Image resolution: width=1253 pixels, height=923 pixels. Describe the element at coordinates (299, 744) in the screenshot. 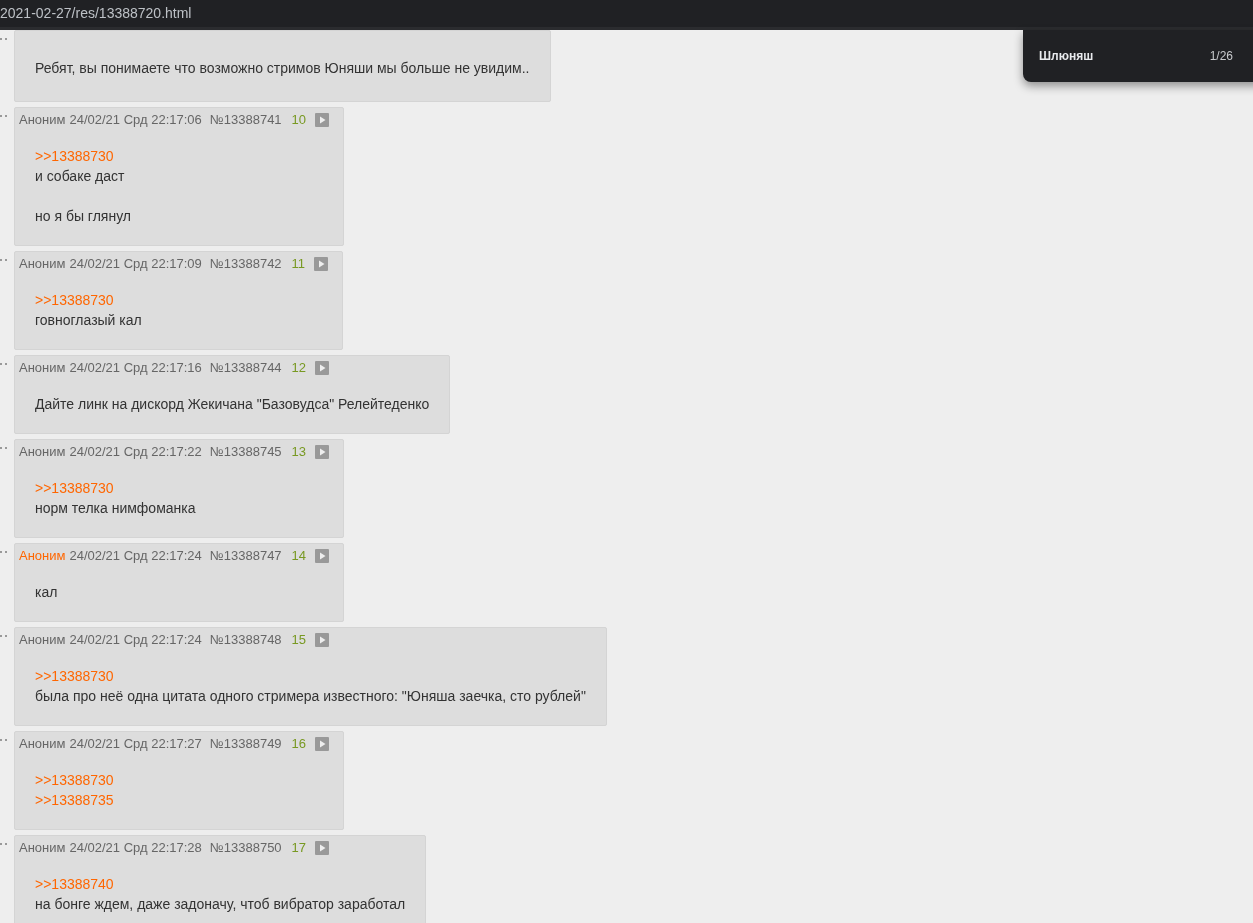

I see `post-index: 16` at that location.